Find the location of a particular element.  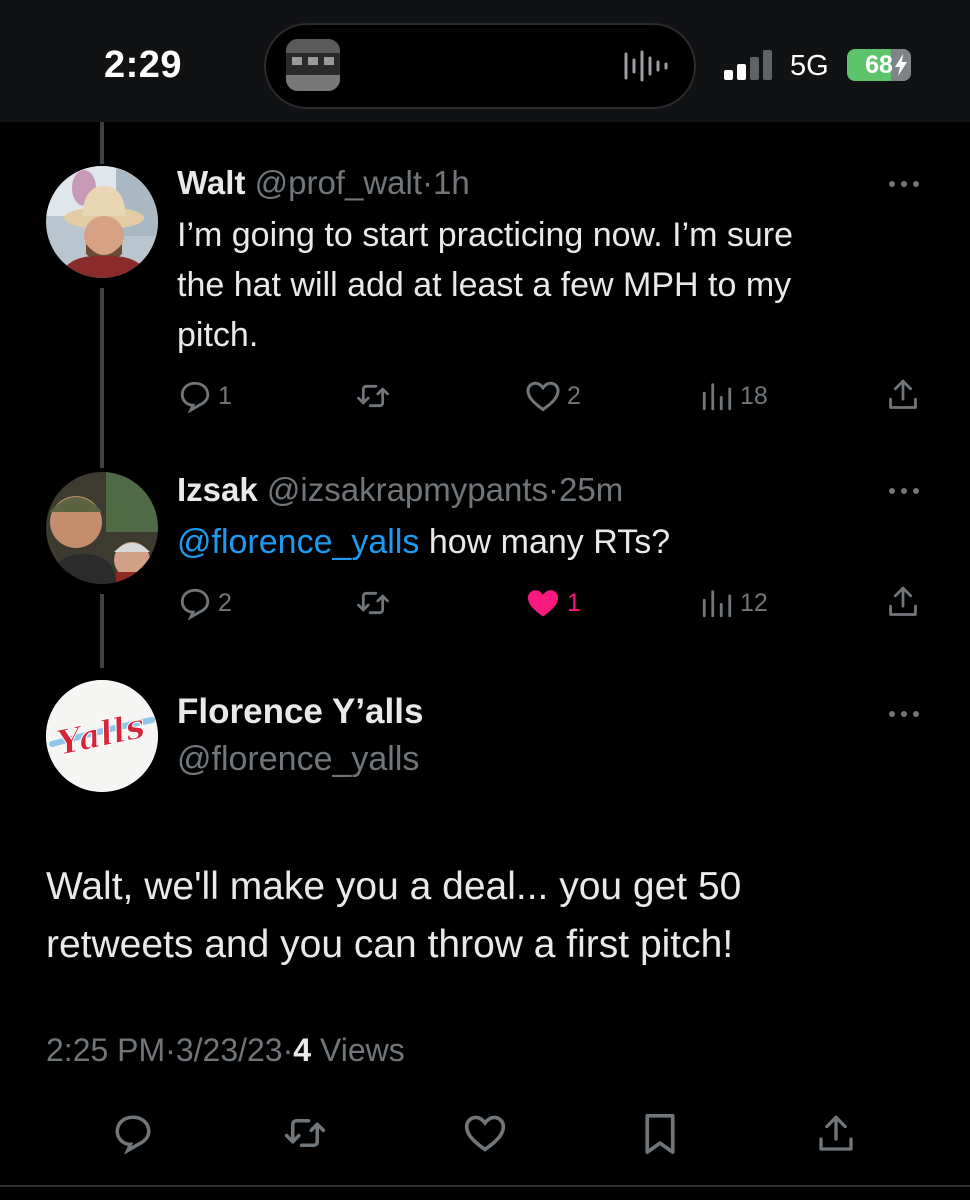

battery-level: 68 is located at coordinates (879, 64).